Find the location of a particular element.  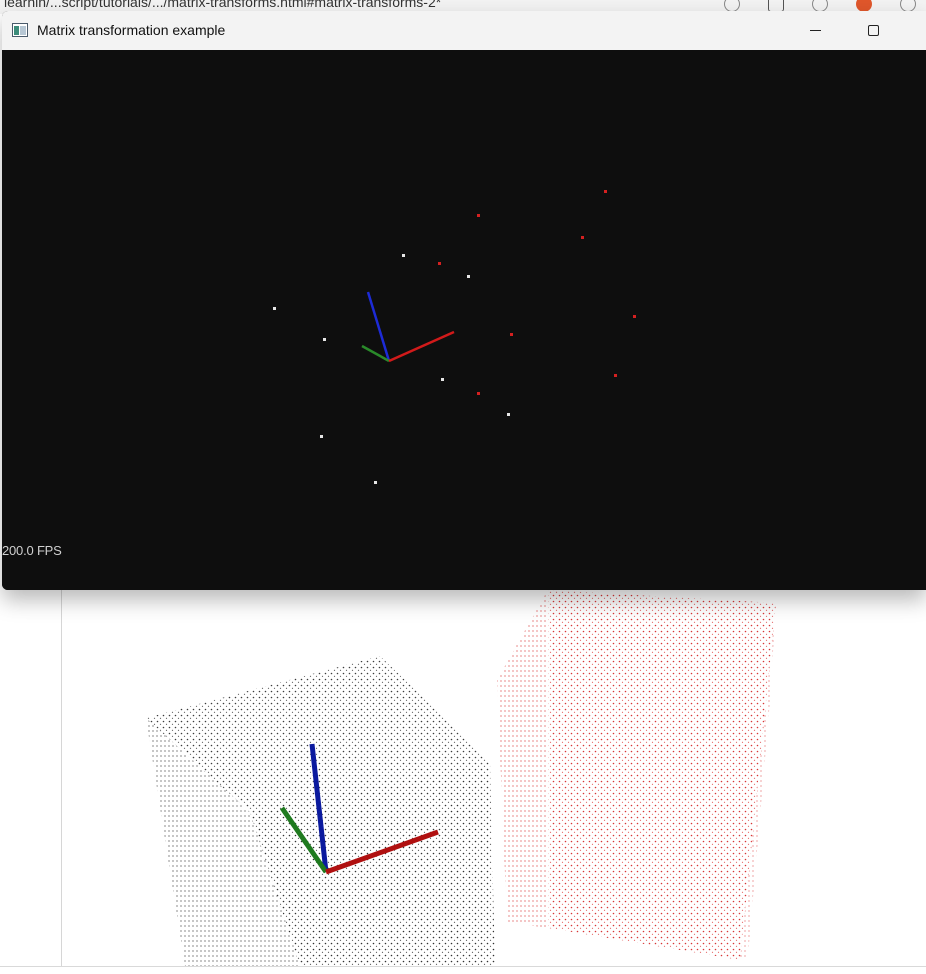

fps-counter: 200.0 FPS is located at coordinates (32, 550).